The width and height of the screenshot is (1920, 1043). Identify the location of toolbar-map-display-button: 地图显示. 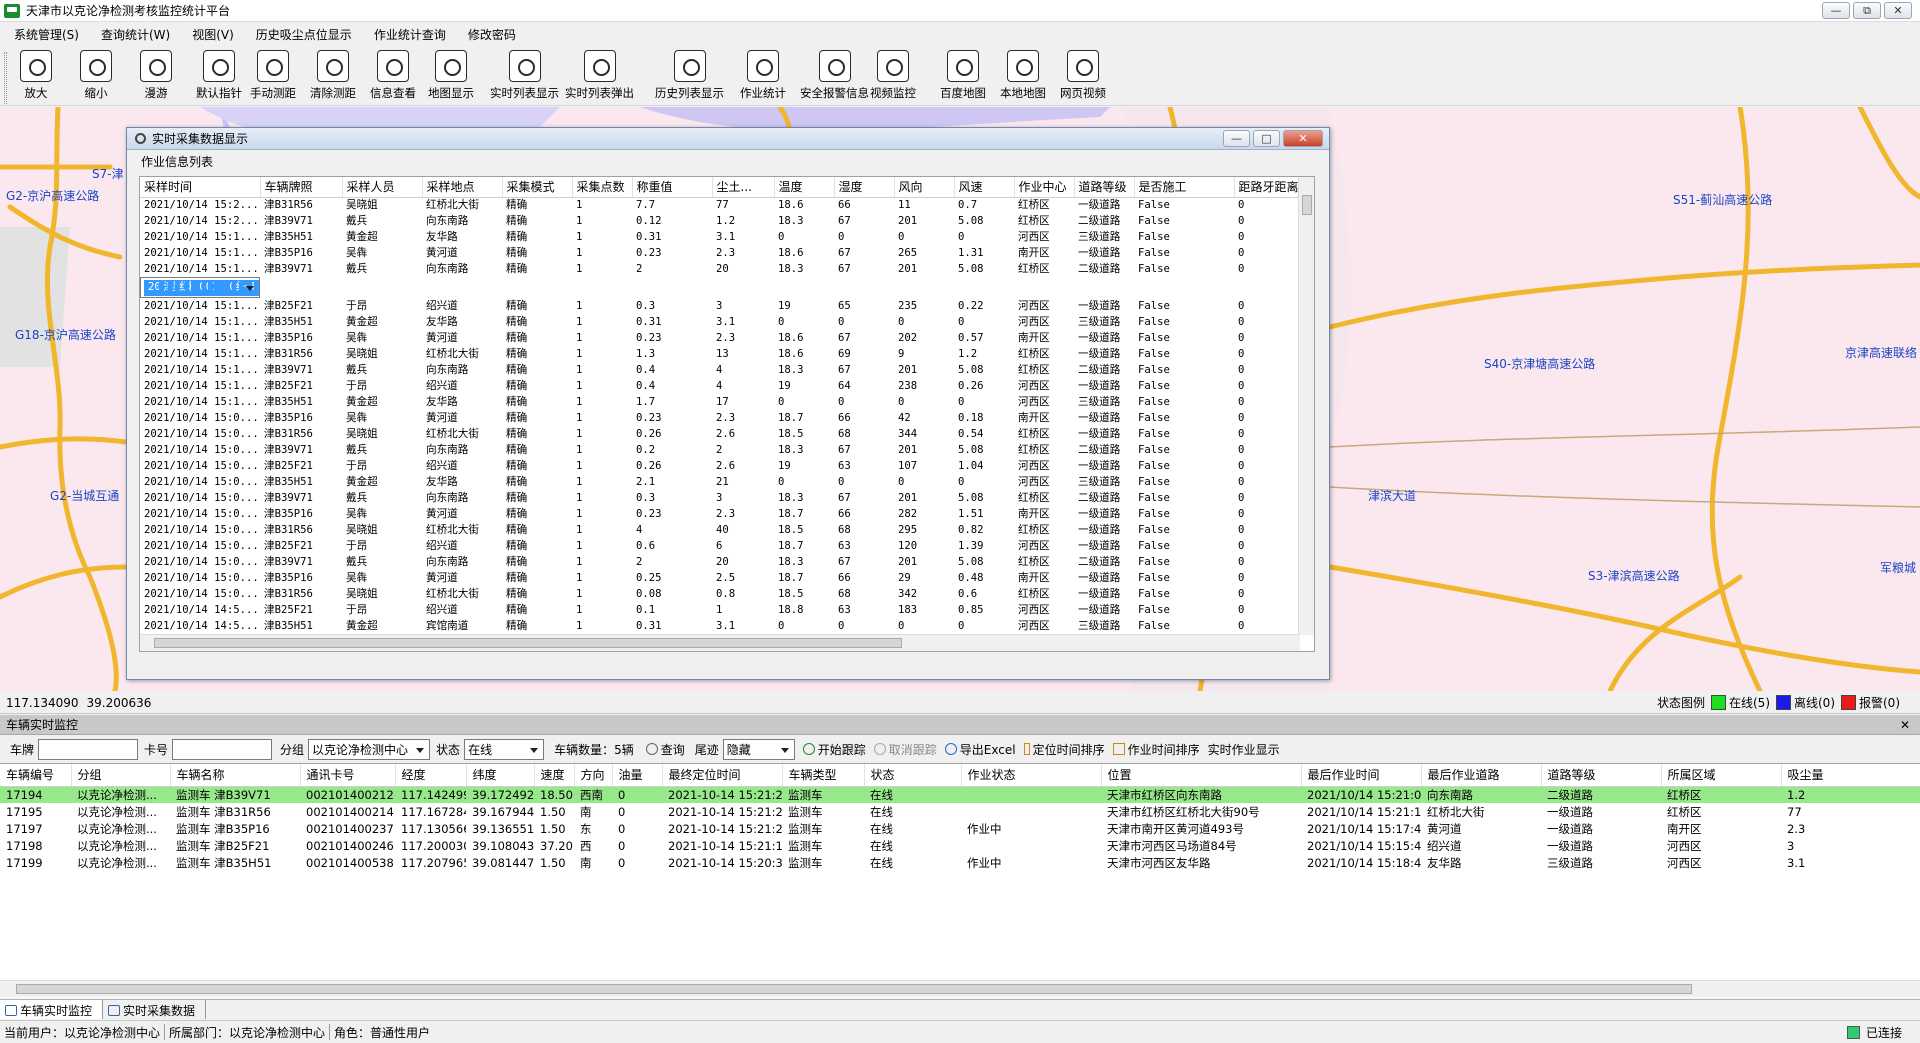
(451, 75).